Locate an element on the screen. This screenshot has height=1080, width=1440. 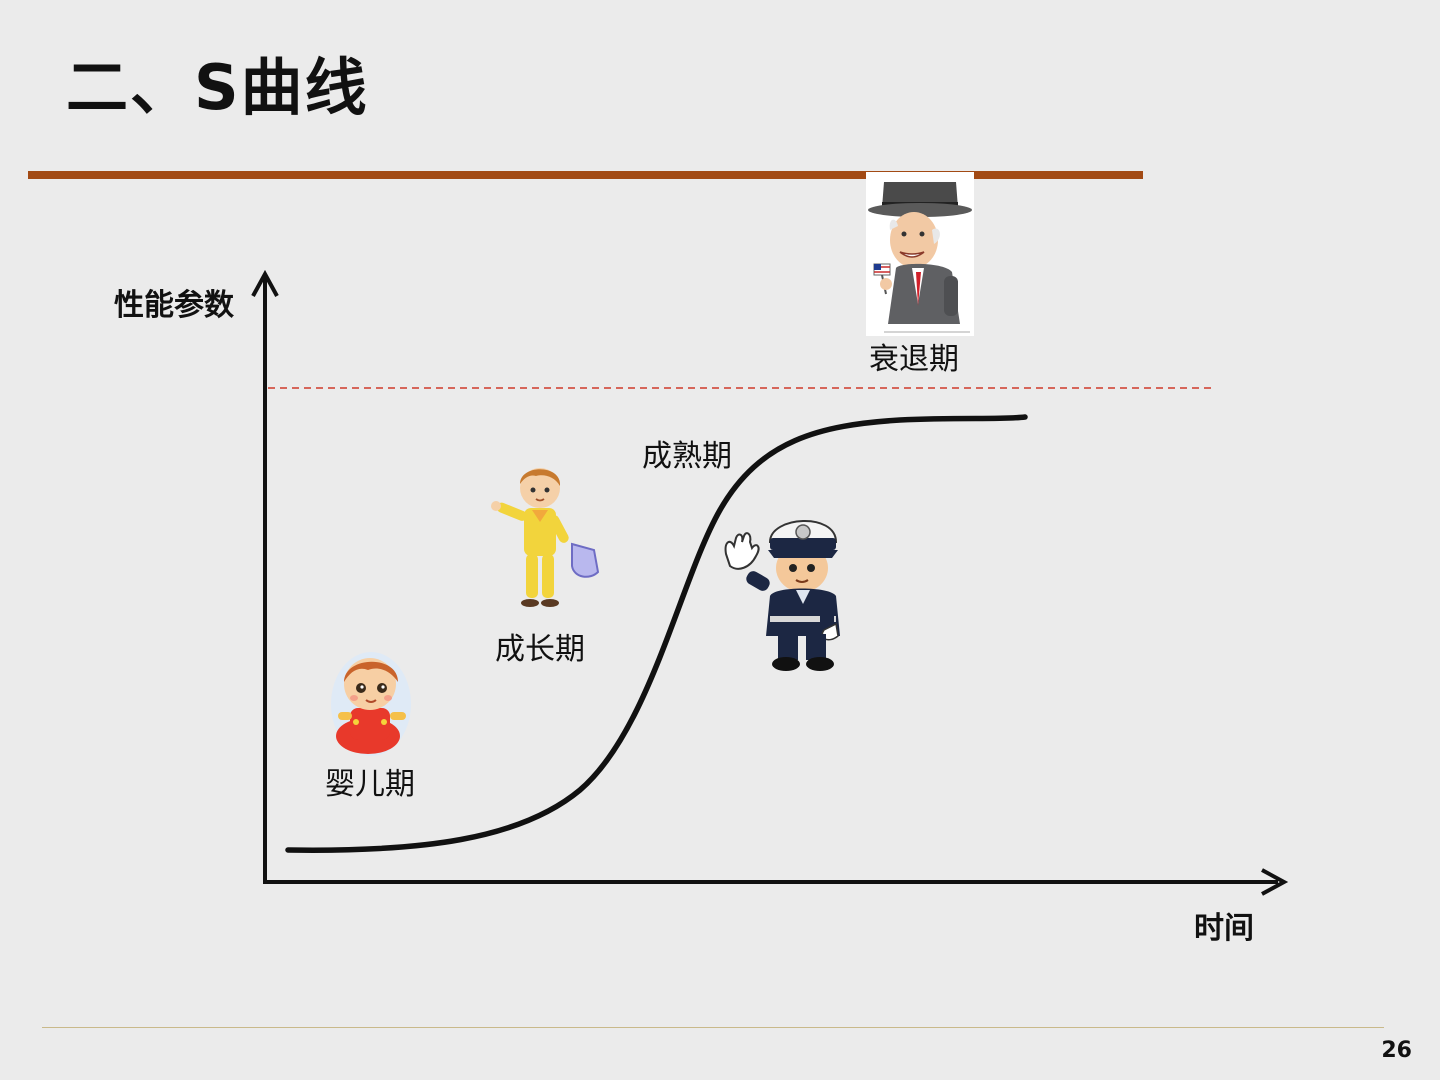
footer-rule is located at coordinates (713, 1027).